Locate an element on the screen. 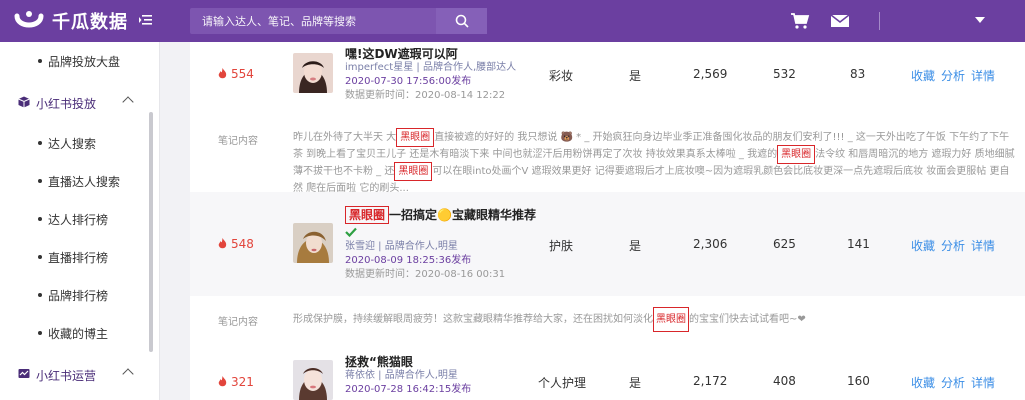  sidebar-item-live-ranking: 直播排行榜 is located at coordinates (75, 257).